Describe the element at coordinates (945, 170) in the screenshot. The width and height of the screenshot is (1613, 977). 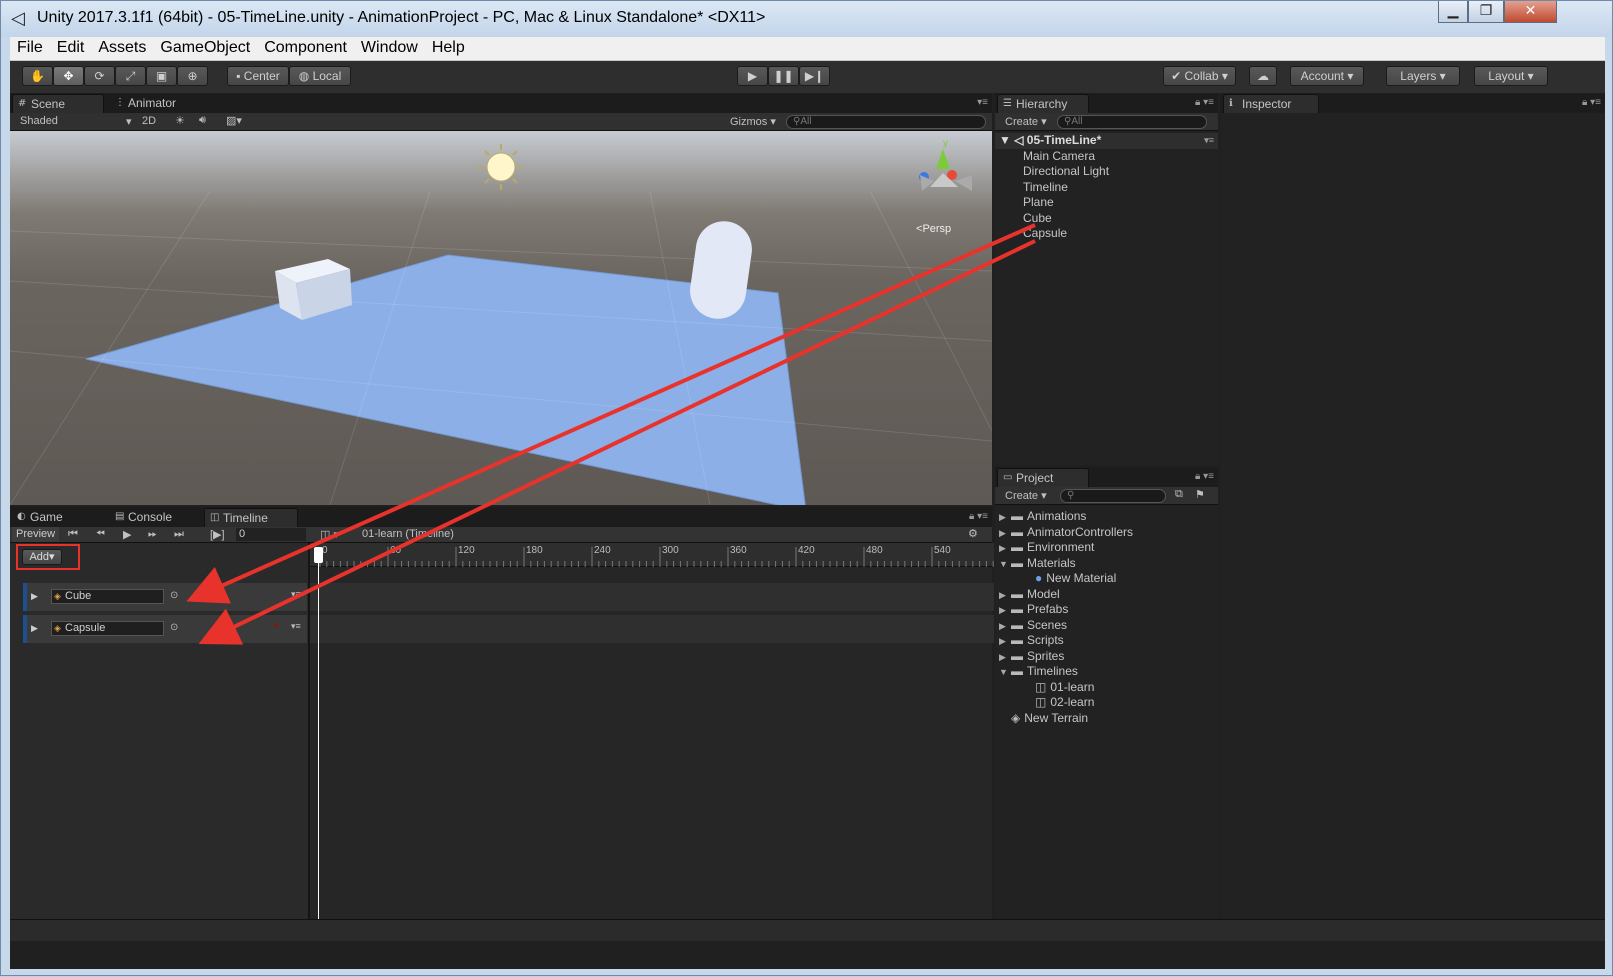
I see `orientation-gizmo` at that location.